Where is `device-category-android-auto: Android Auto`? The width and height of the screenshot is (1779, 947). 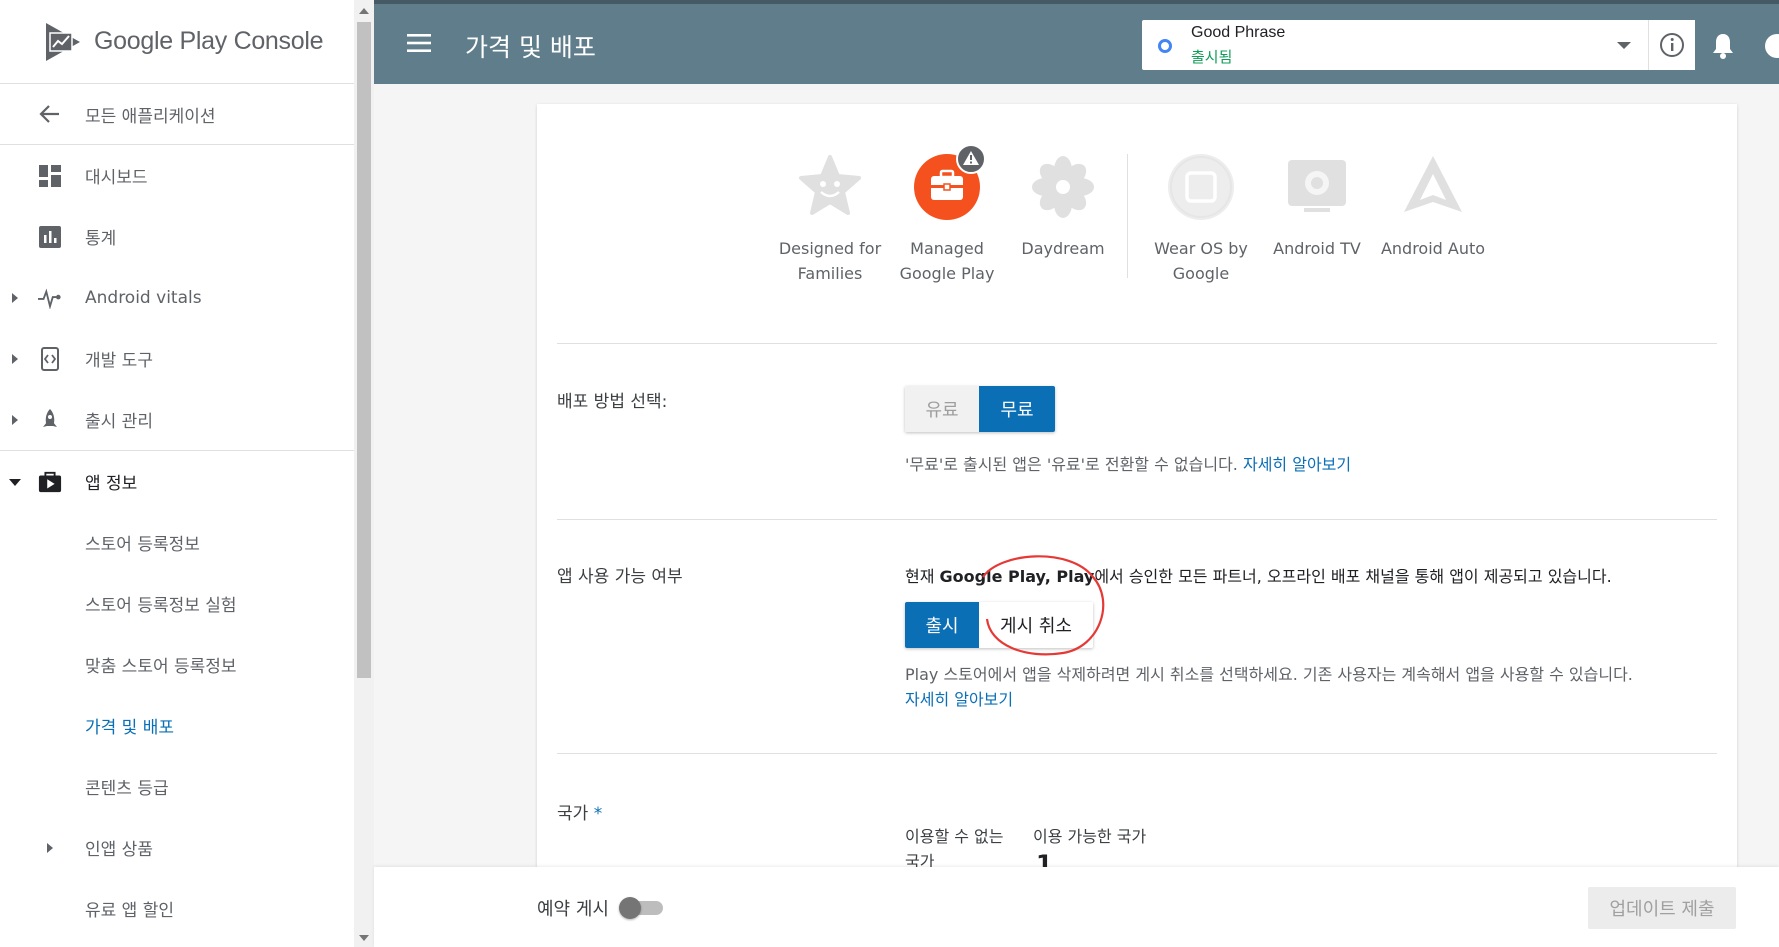 device-category-android-auto: Android Auto is located at coordinates (1433, 207).